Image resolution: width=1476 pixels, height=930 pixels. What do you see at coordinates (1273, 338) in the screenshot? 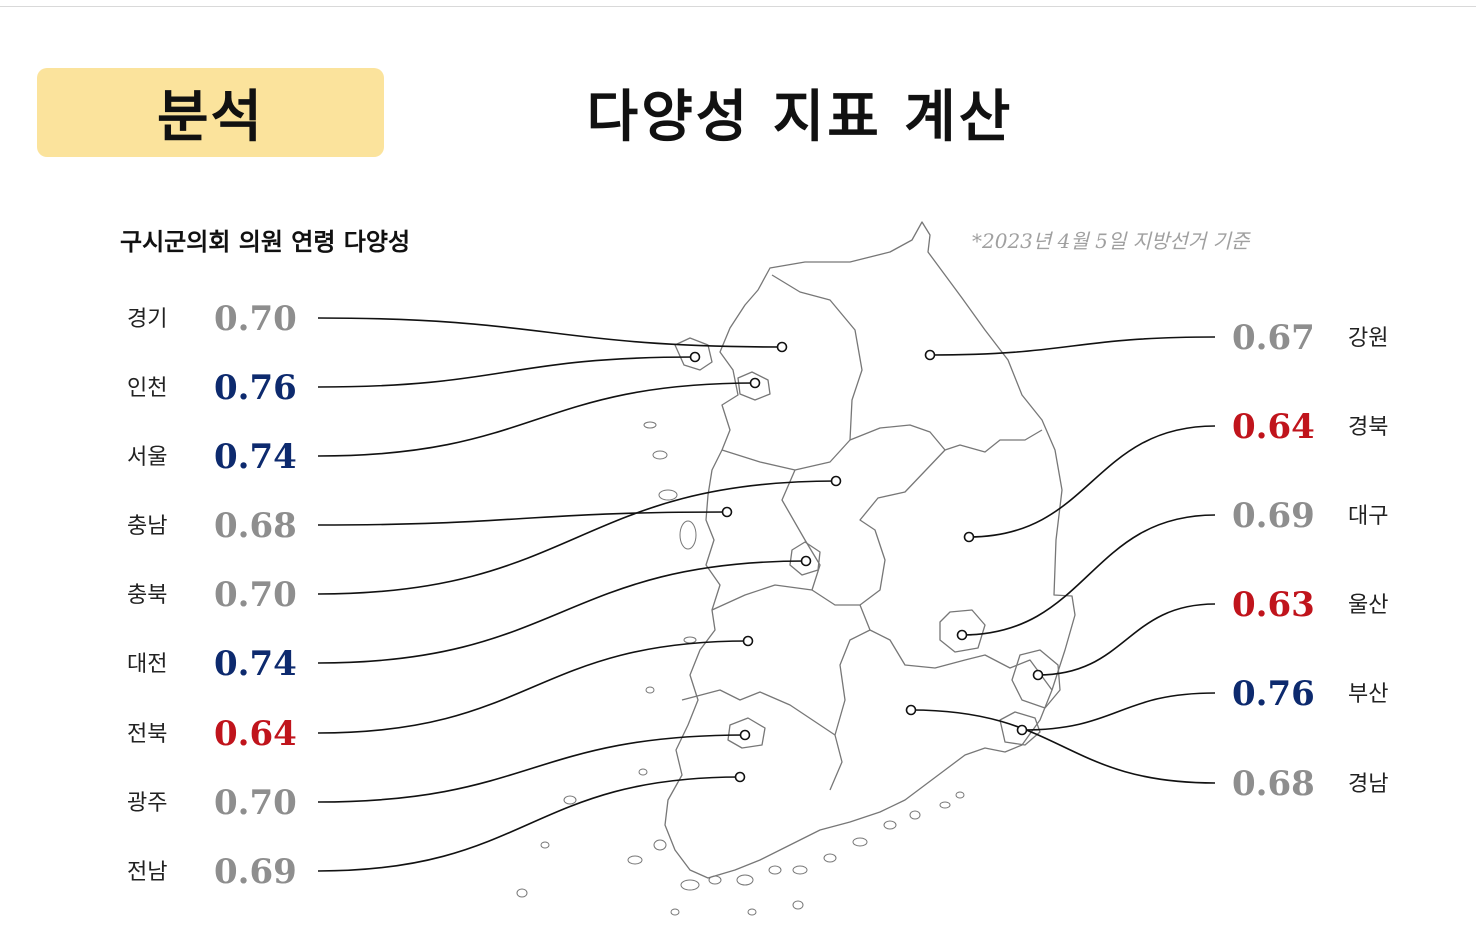
I see `region-value-9: 0.67` at bounding box center [1273, 338].